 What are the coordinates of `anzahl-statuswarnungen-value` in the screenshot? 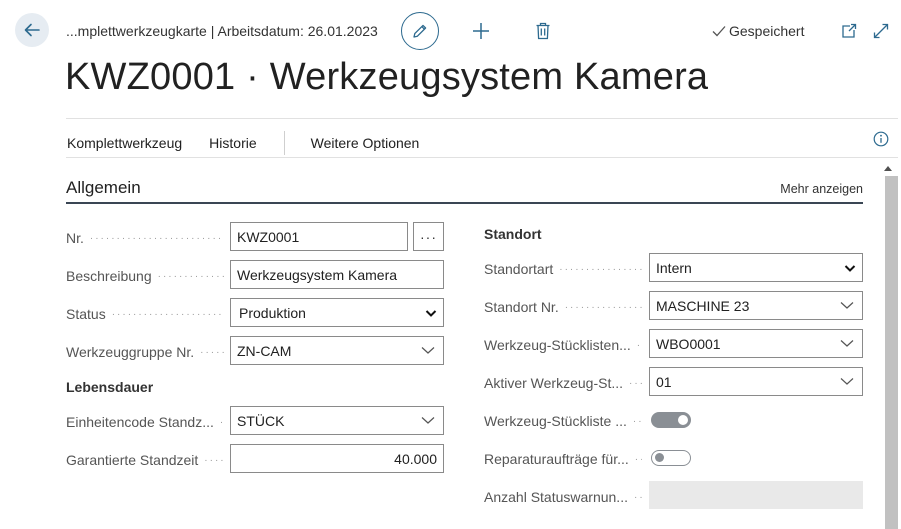 It's located at (756, 495).